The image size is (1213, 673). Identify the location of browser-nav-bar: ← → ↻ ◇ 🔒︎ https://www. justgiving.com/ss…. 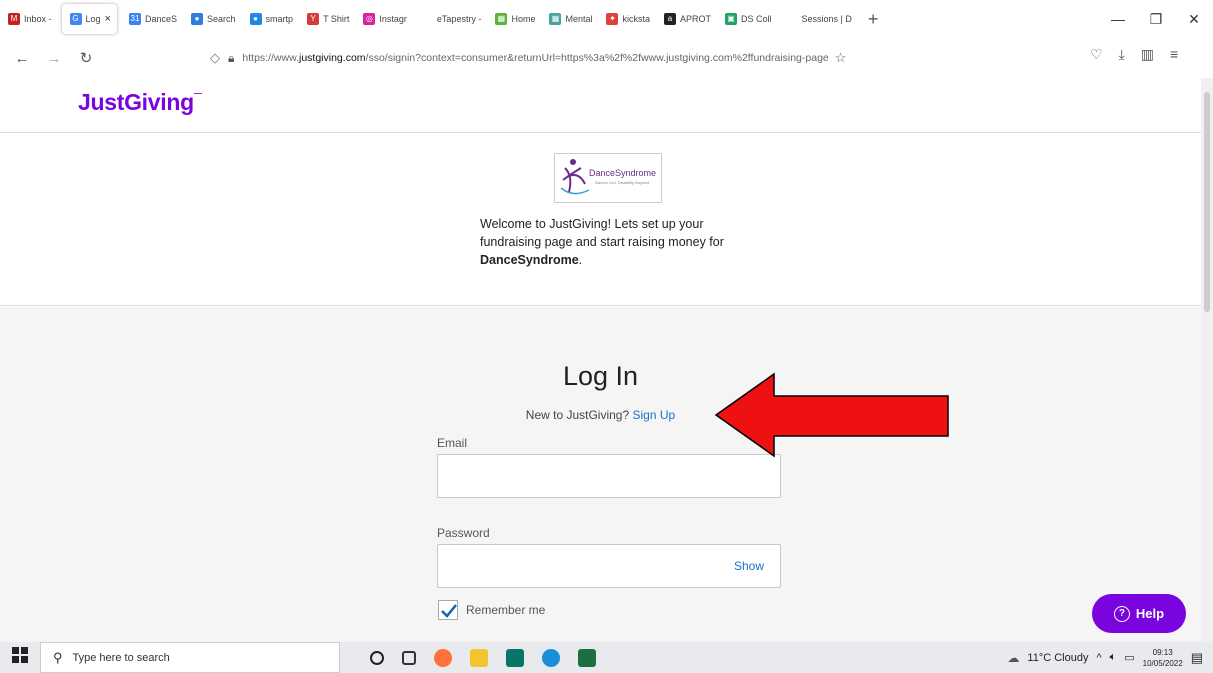
(606, 58).